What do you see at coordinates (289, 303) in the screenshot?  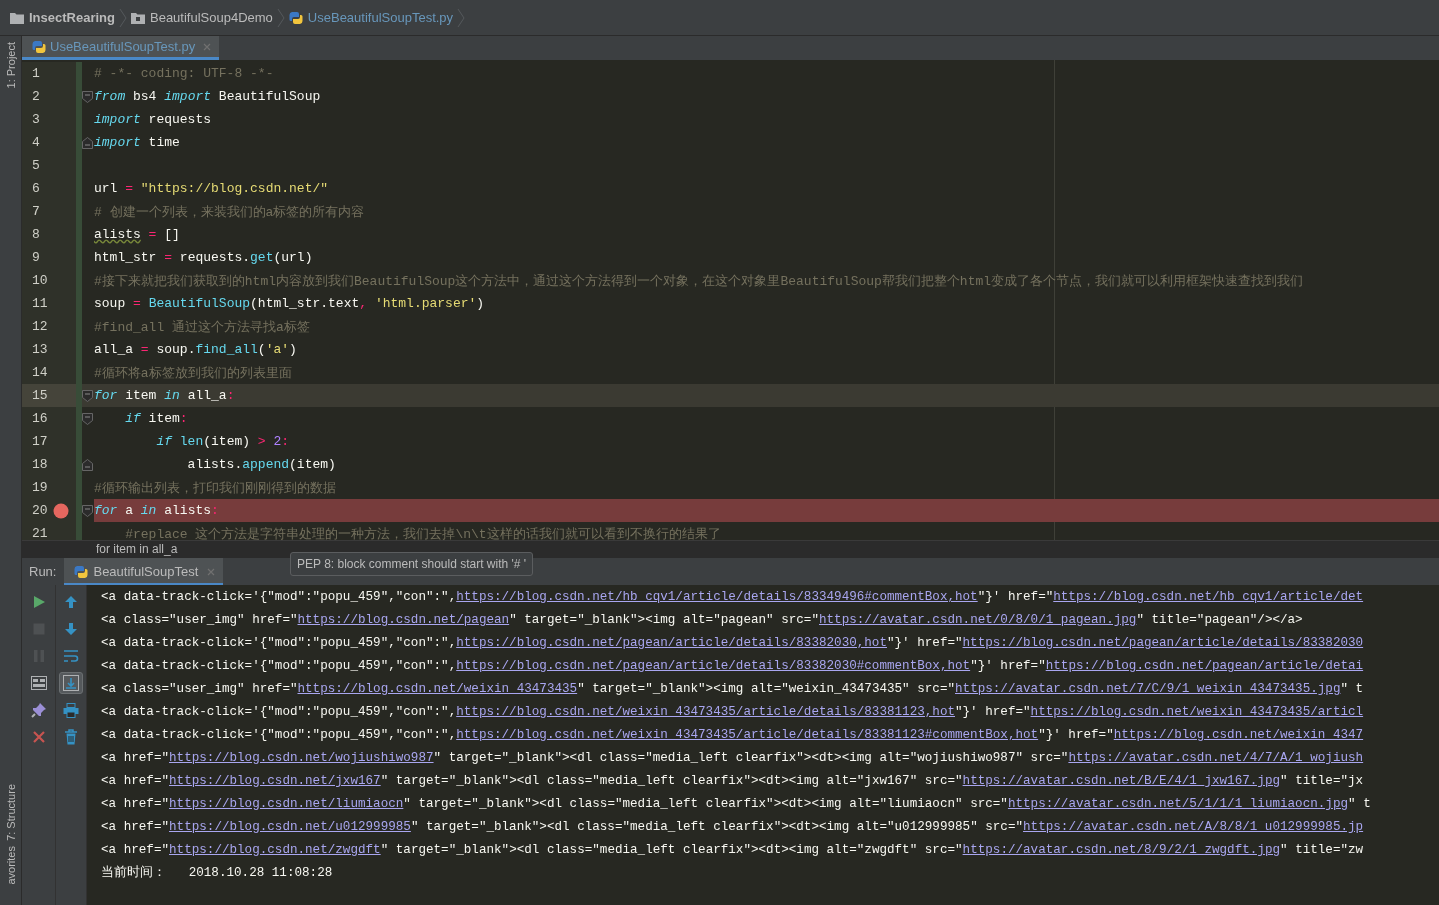 I see `code-line: soup = BeautifulSoup(html_str.text, 'html.parser')` at bounding box center [289, 303].